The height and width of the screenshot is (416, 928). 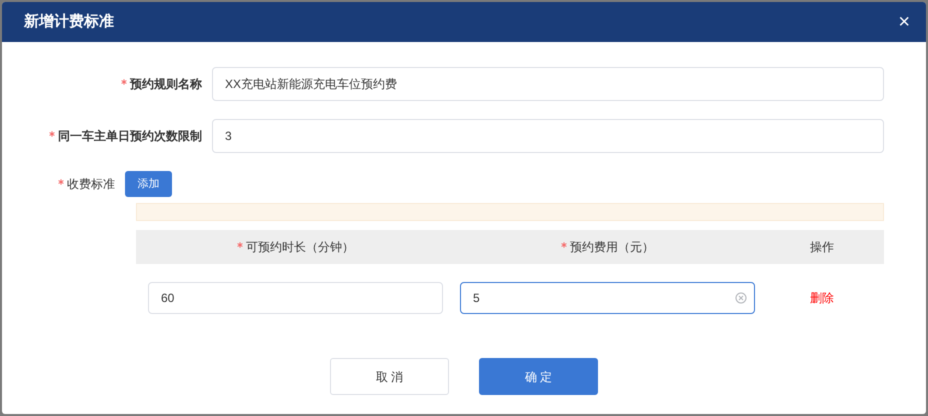 I want to click on column-header: 预约费用（元）, so click(x=612, y=247).